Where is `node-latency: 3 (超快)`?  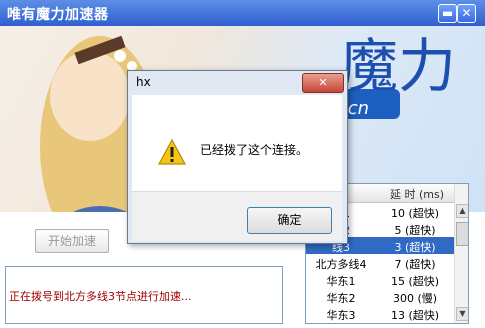 node-latency: 3 (超快) is located at coordinates (415, 247).